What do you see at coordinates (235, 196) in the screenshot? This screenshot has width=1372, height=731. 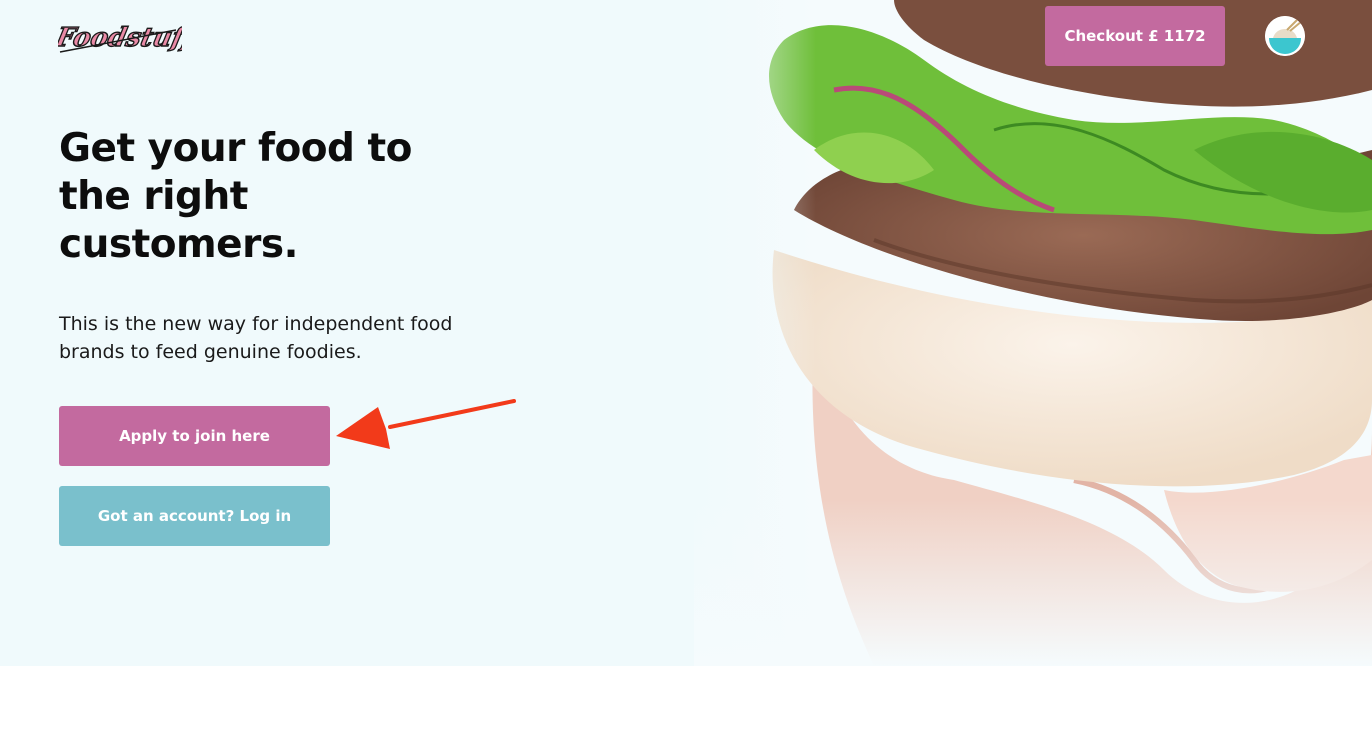 I see `hero-headline: Get your food to the right customers.` at bounding box center [235, 196].